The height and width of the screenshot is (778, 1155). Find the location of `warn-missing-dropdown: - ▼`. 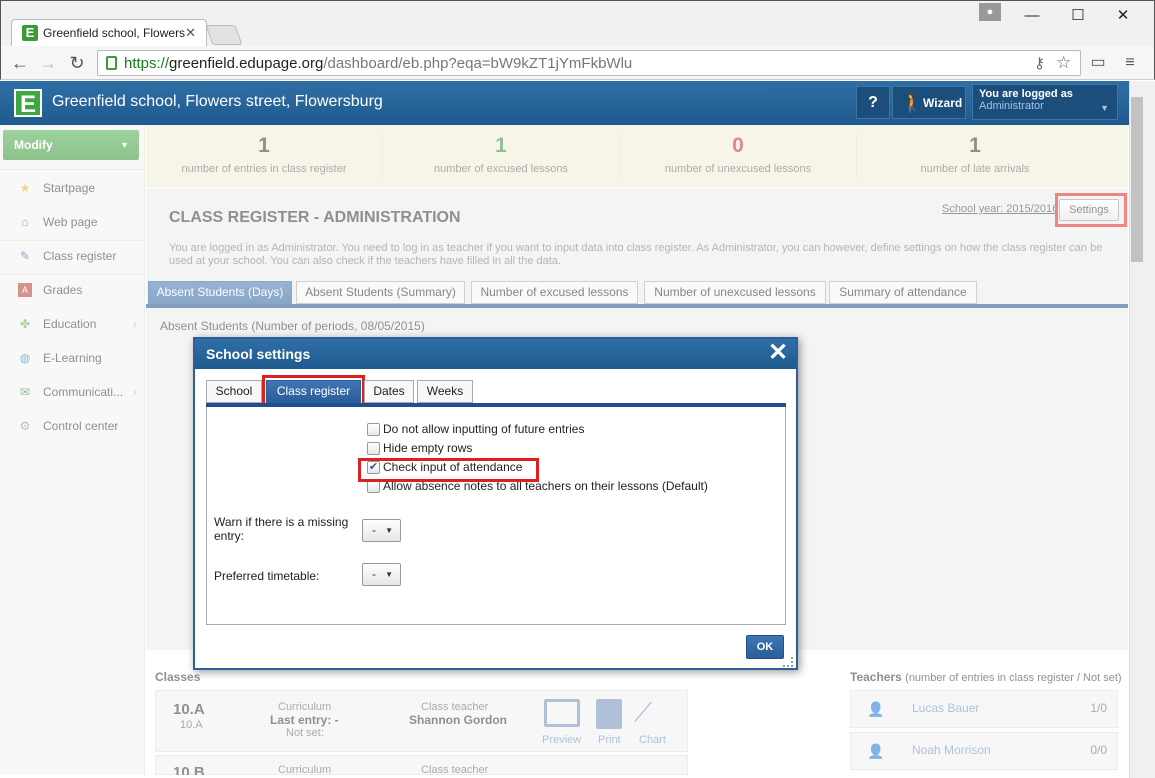

warn-missing-dropdown: - ▼ is located at coordinates (381, 530).